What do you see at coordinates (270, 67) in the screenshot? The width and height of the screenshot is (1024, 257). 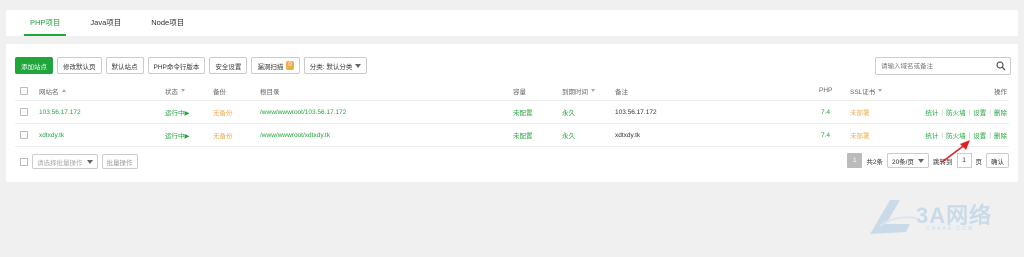 I see `vuln-scan-label: 漏洞扫描` at bounding box center [270, 67].